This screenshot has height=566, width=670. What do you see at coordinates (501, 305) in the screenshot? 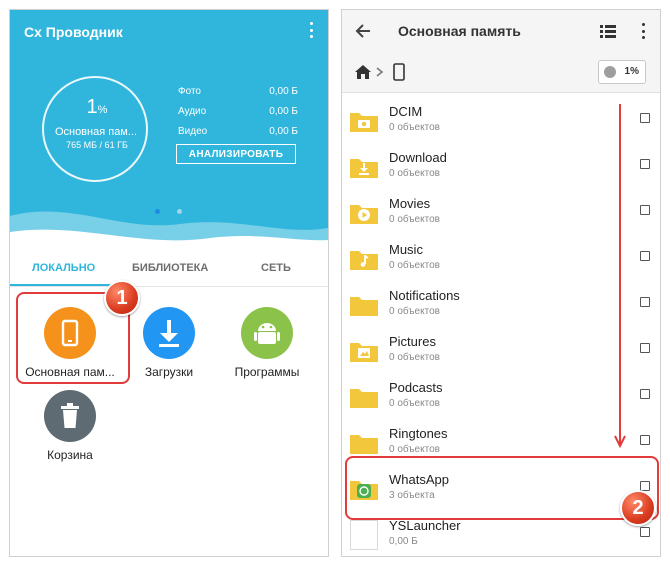
I see `folder-row-notifications: Notifications 0 объектов` at bounding box center [501, 305].